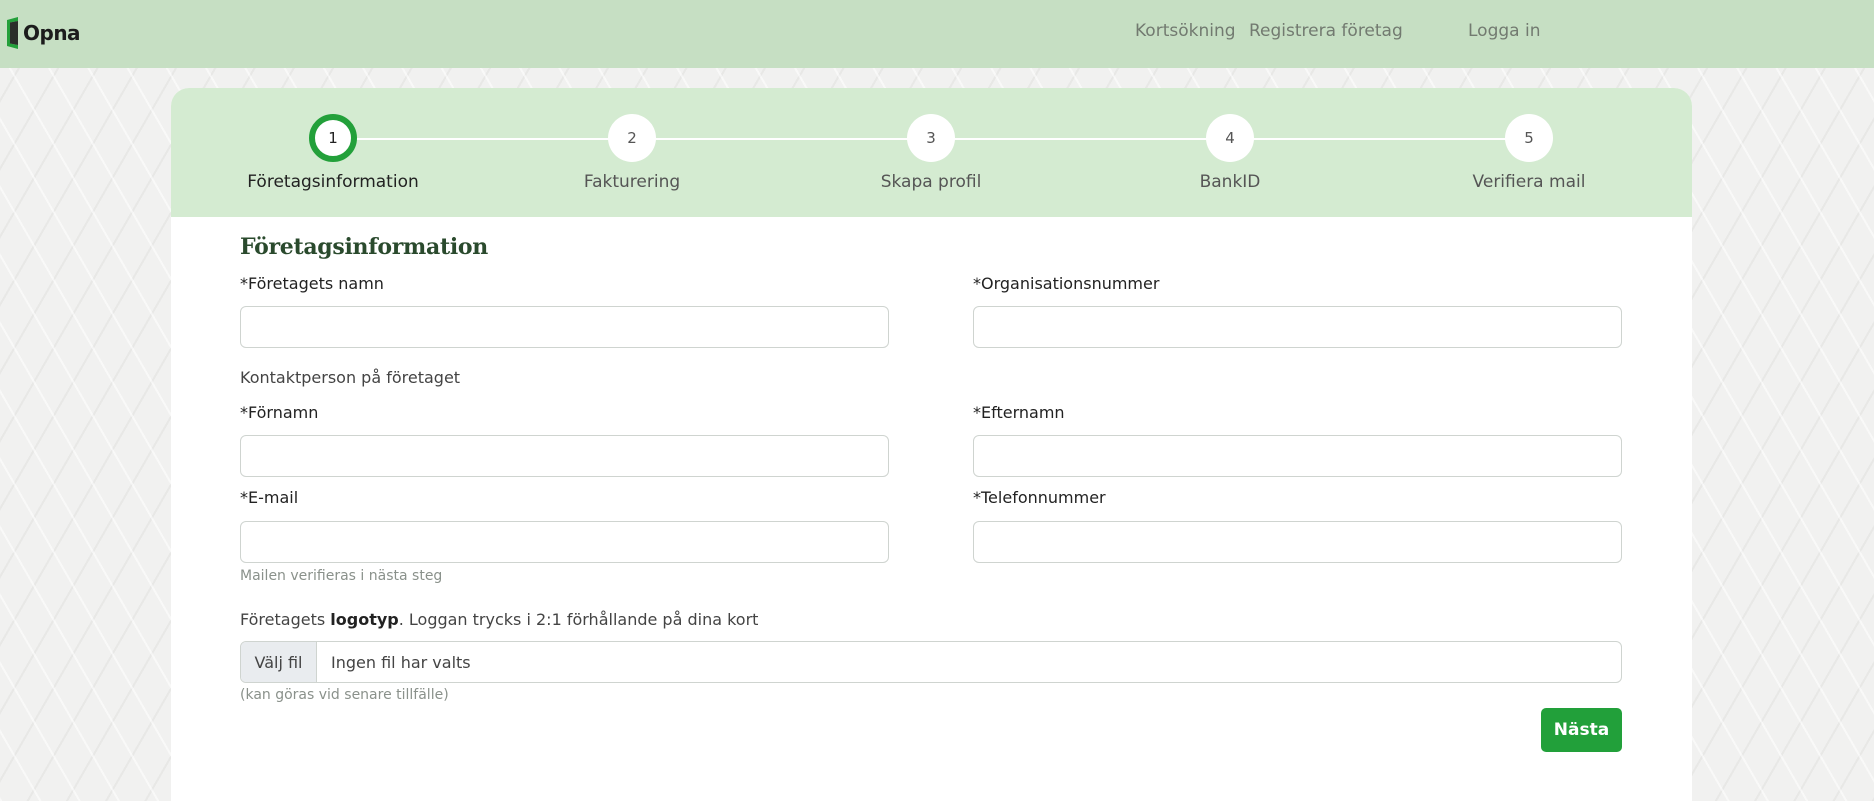  Describe the element at coordinates (341, 576) in the screenshot. I see `email-help-text: Mailen verifieras i nästa steg` at that location.